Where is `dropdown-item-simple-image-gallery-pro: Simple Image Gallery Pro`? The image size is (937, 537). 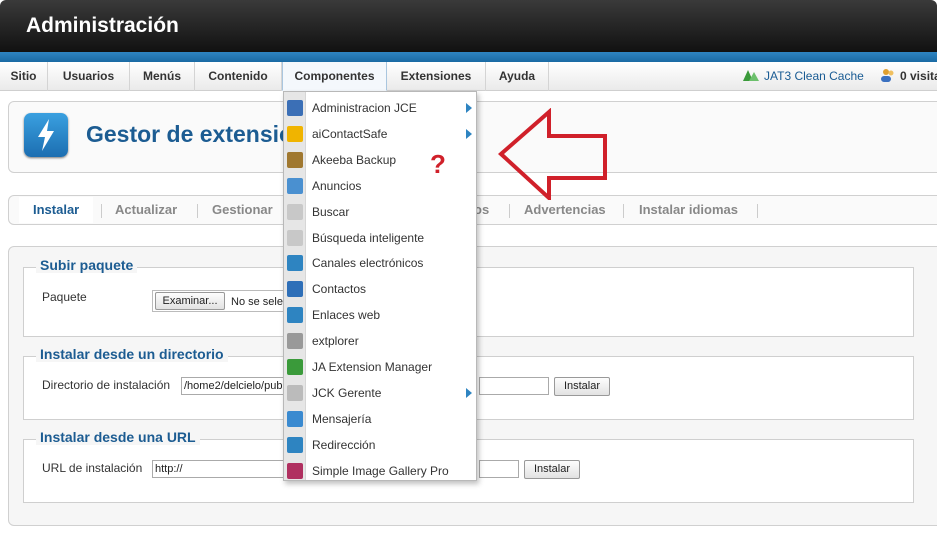
dropdown-item-simple-image-gallery-pro: Simple Image Gallery Pro is located at coordinates (380, 471).